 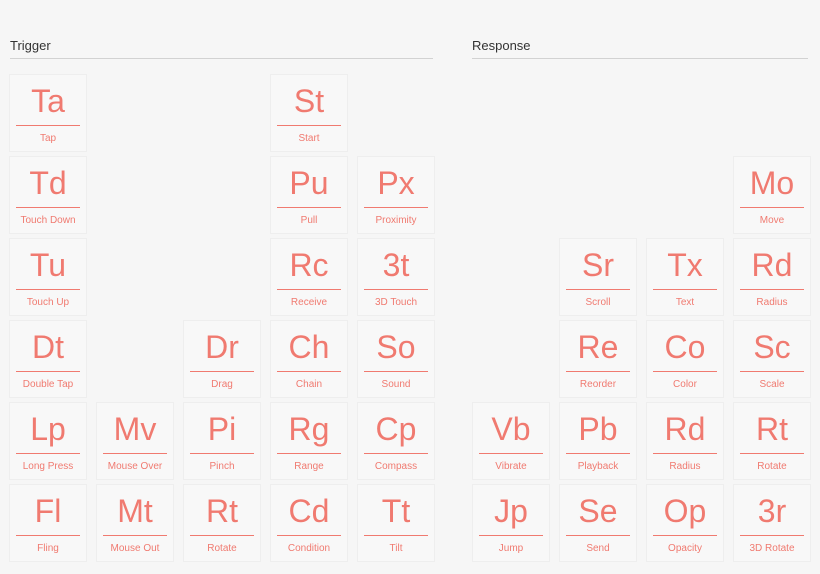 I want to click on tile-label: Touch Down, so click(x=48, y=220).